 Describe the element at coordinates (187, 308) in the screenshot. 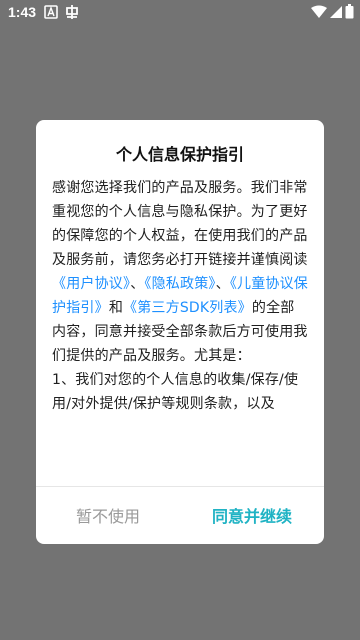

I see `third-party-sdk-link: 《第三方SDK列表》` at that location.